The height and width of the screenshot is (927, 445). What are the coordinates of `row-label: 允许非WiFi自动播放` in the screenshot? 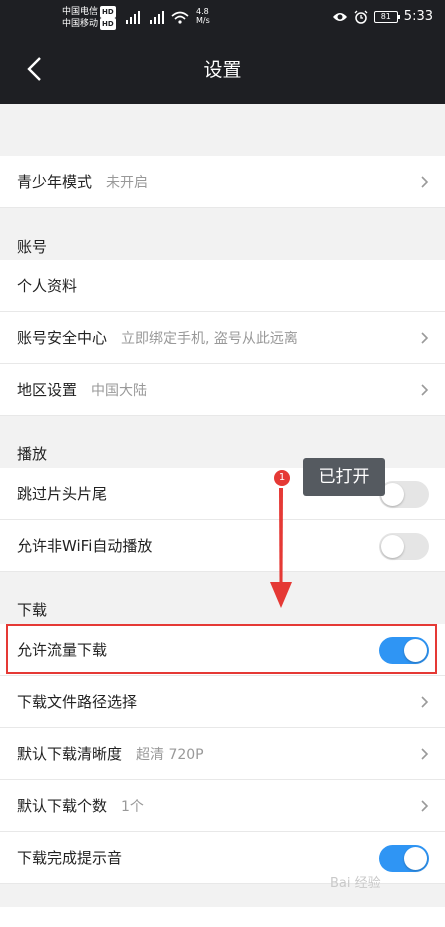 It's located at (85, 546).